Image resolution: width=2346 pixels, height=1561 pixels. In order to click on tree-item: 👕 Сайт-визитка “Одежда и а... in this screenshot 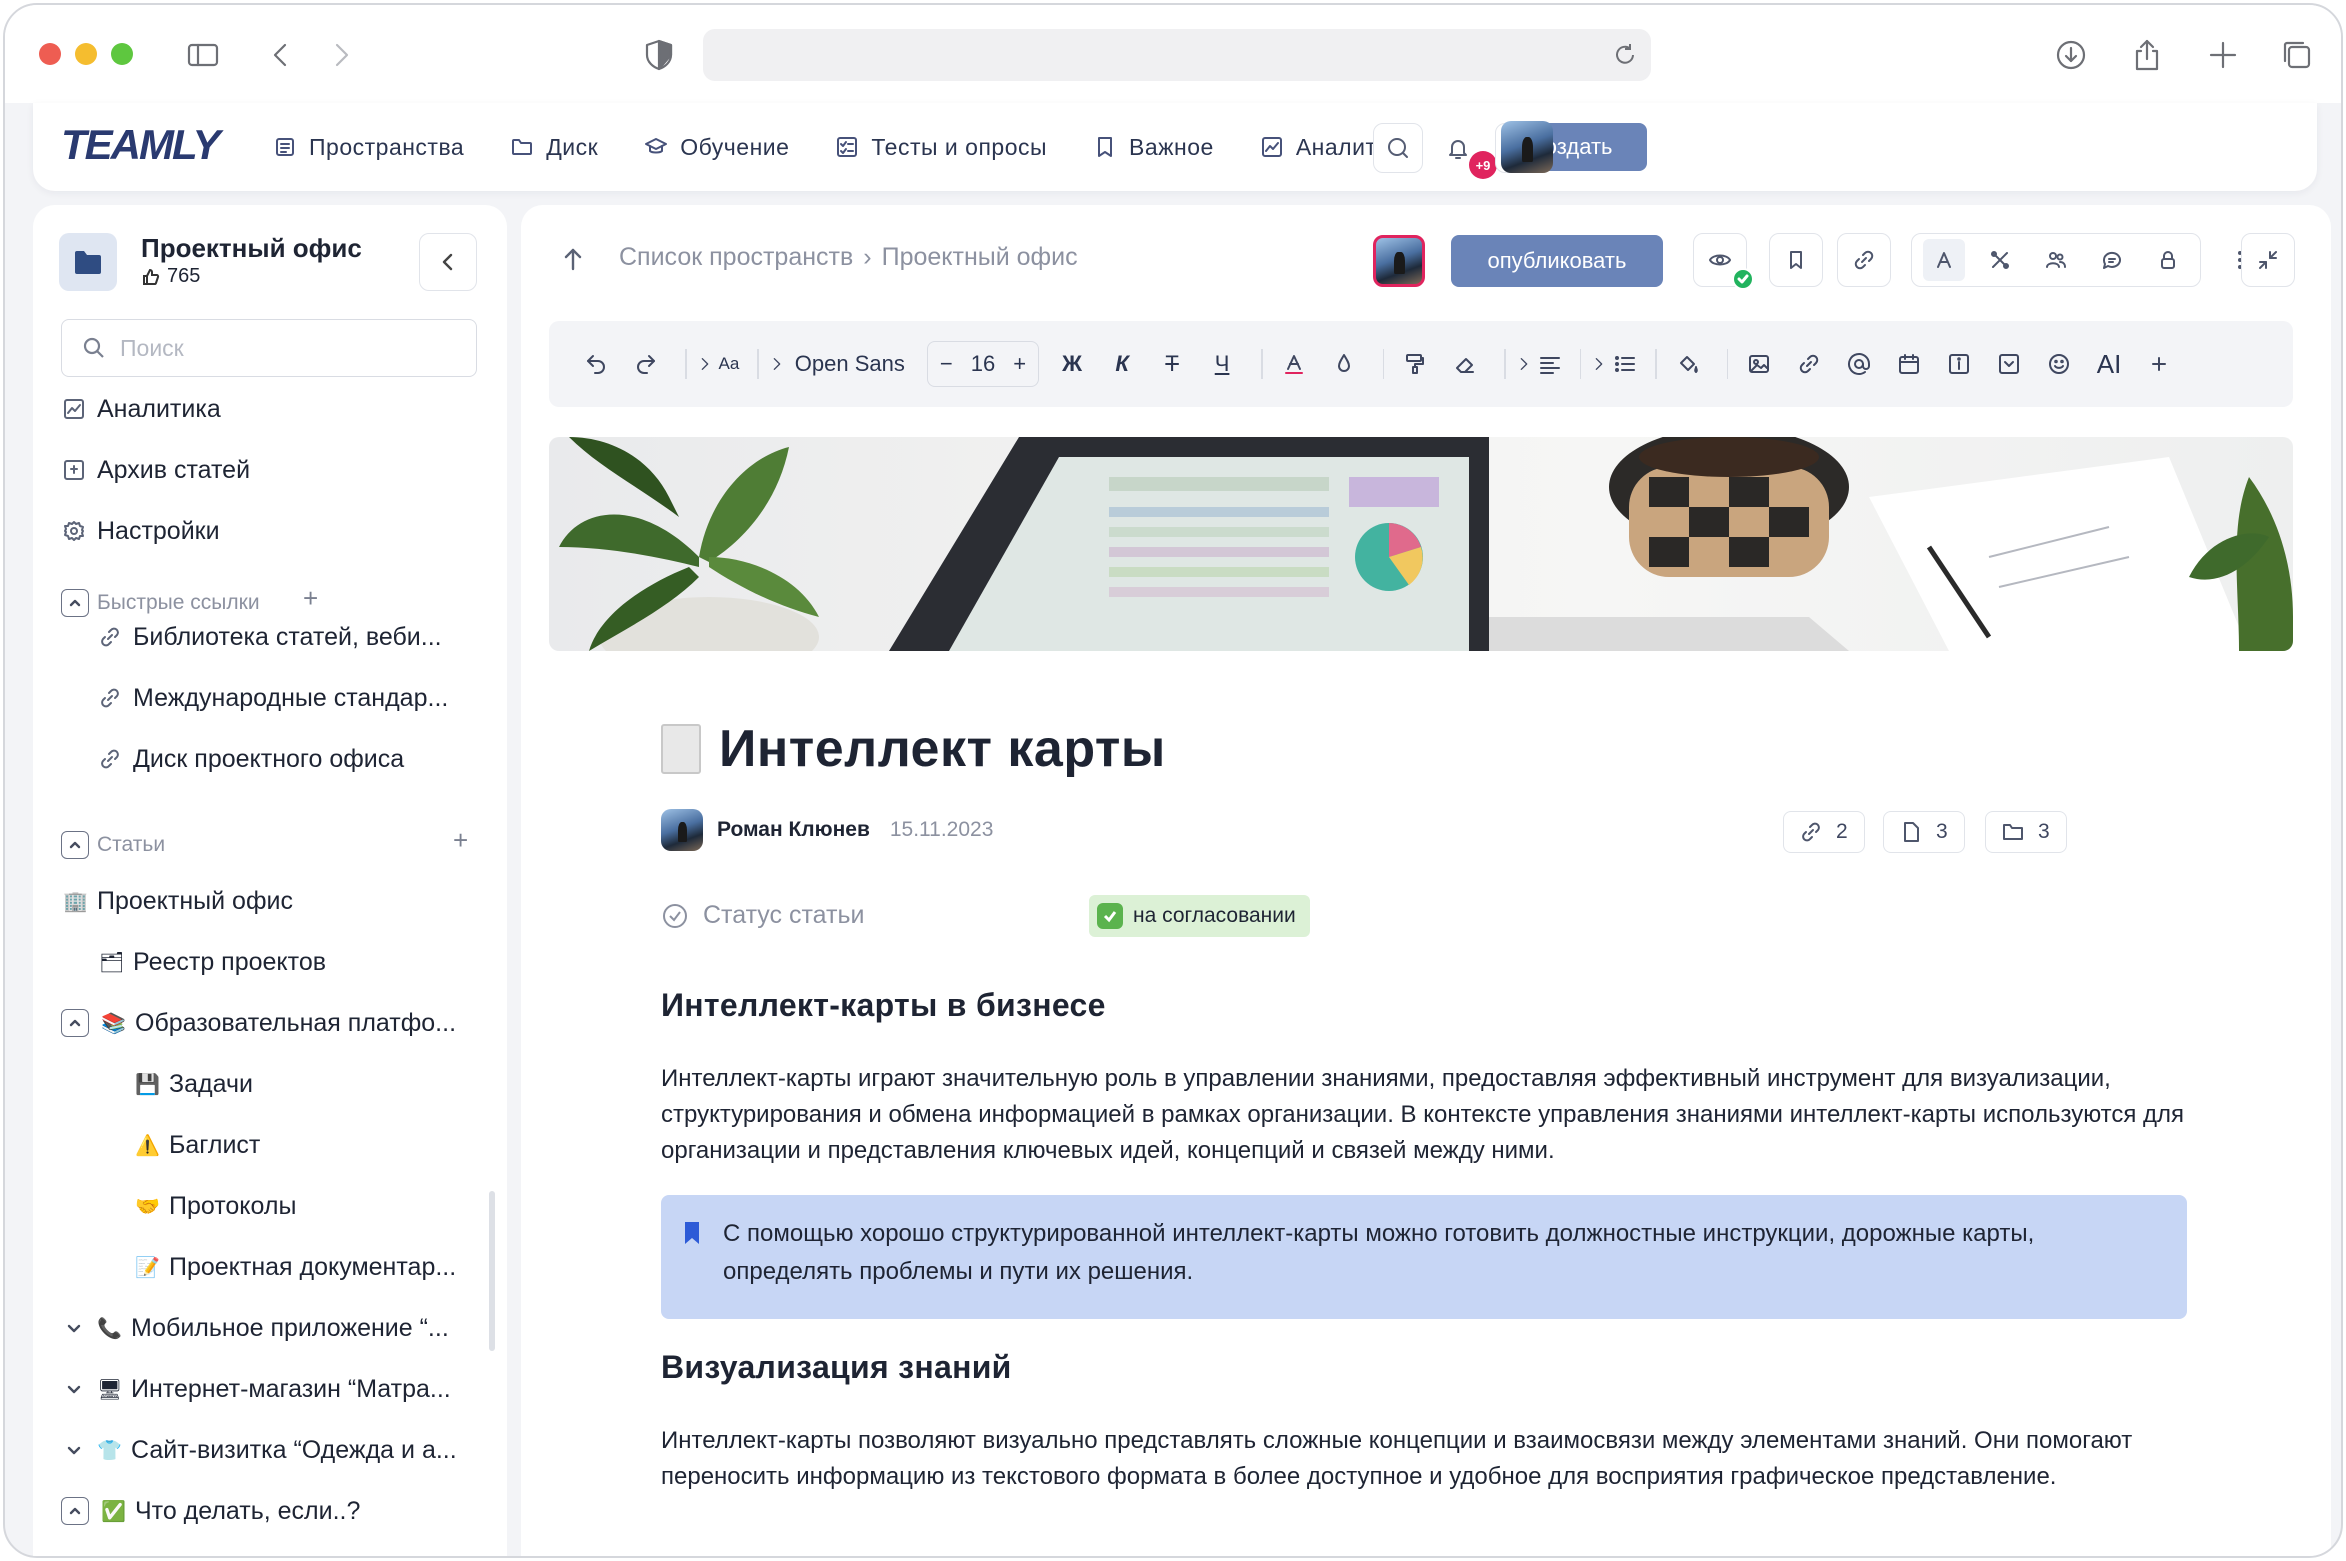, I will do `click(278, 1450)`.